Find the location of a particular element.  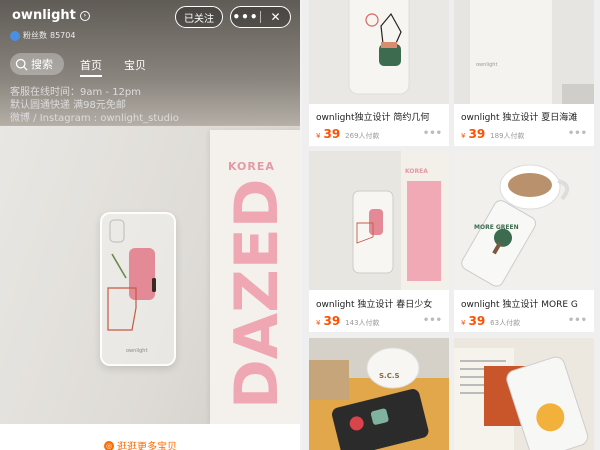

shipping-info: 默认圆通快递 满98元免邮 is located at coordinates (68, 105).